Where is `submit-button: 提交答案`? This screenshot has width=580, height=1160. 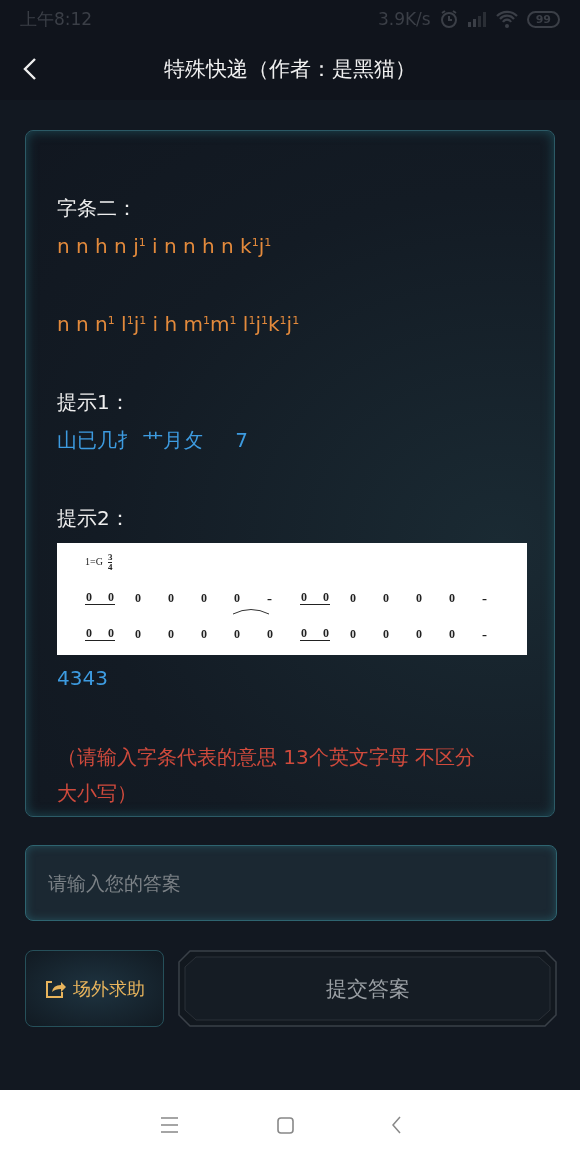 submit-button: 提交答案 is located at coordinates (367, 988).